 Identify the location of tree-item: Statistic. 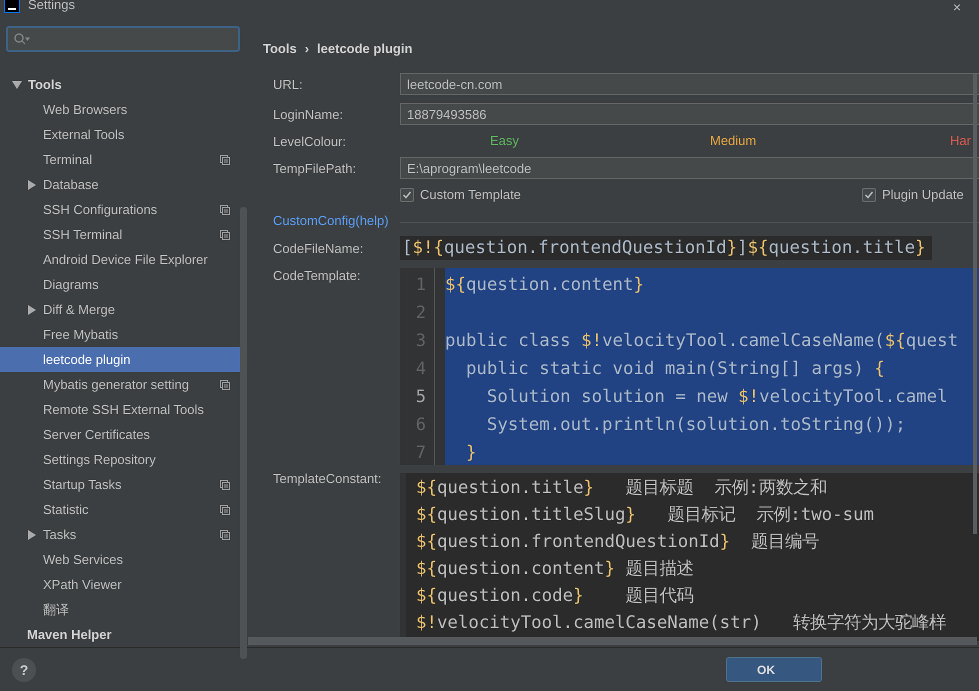
(120, 509).